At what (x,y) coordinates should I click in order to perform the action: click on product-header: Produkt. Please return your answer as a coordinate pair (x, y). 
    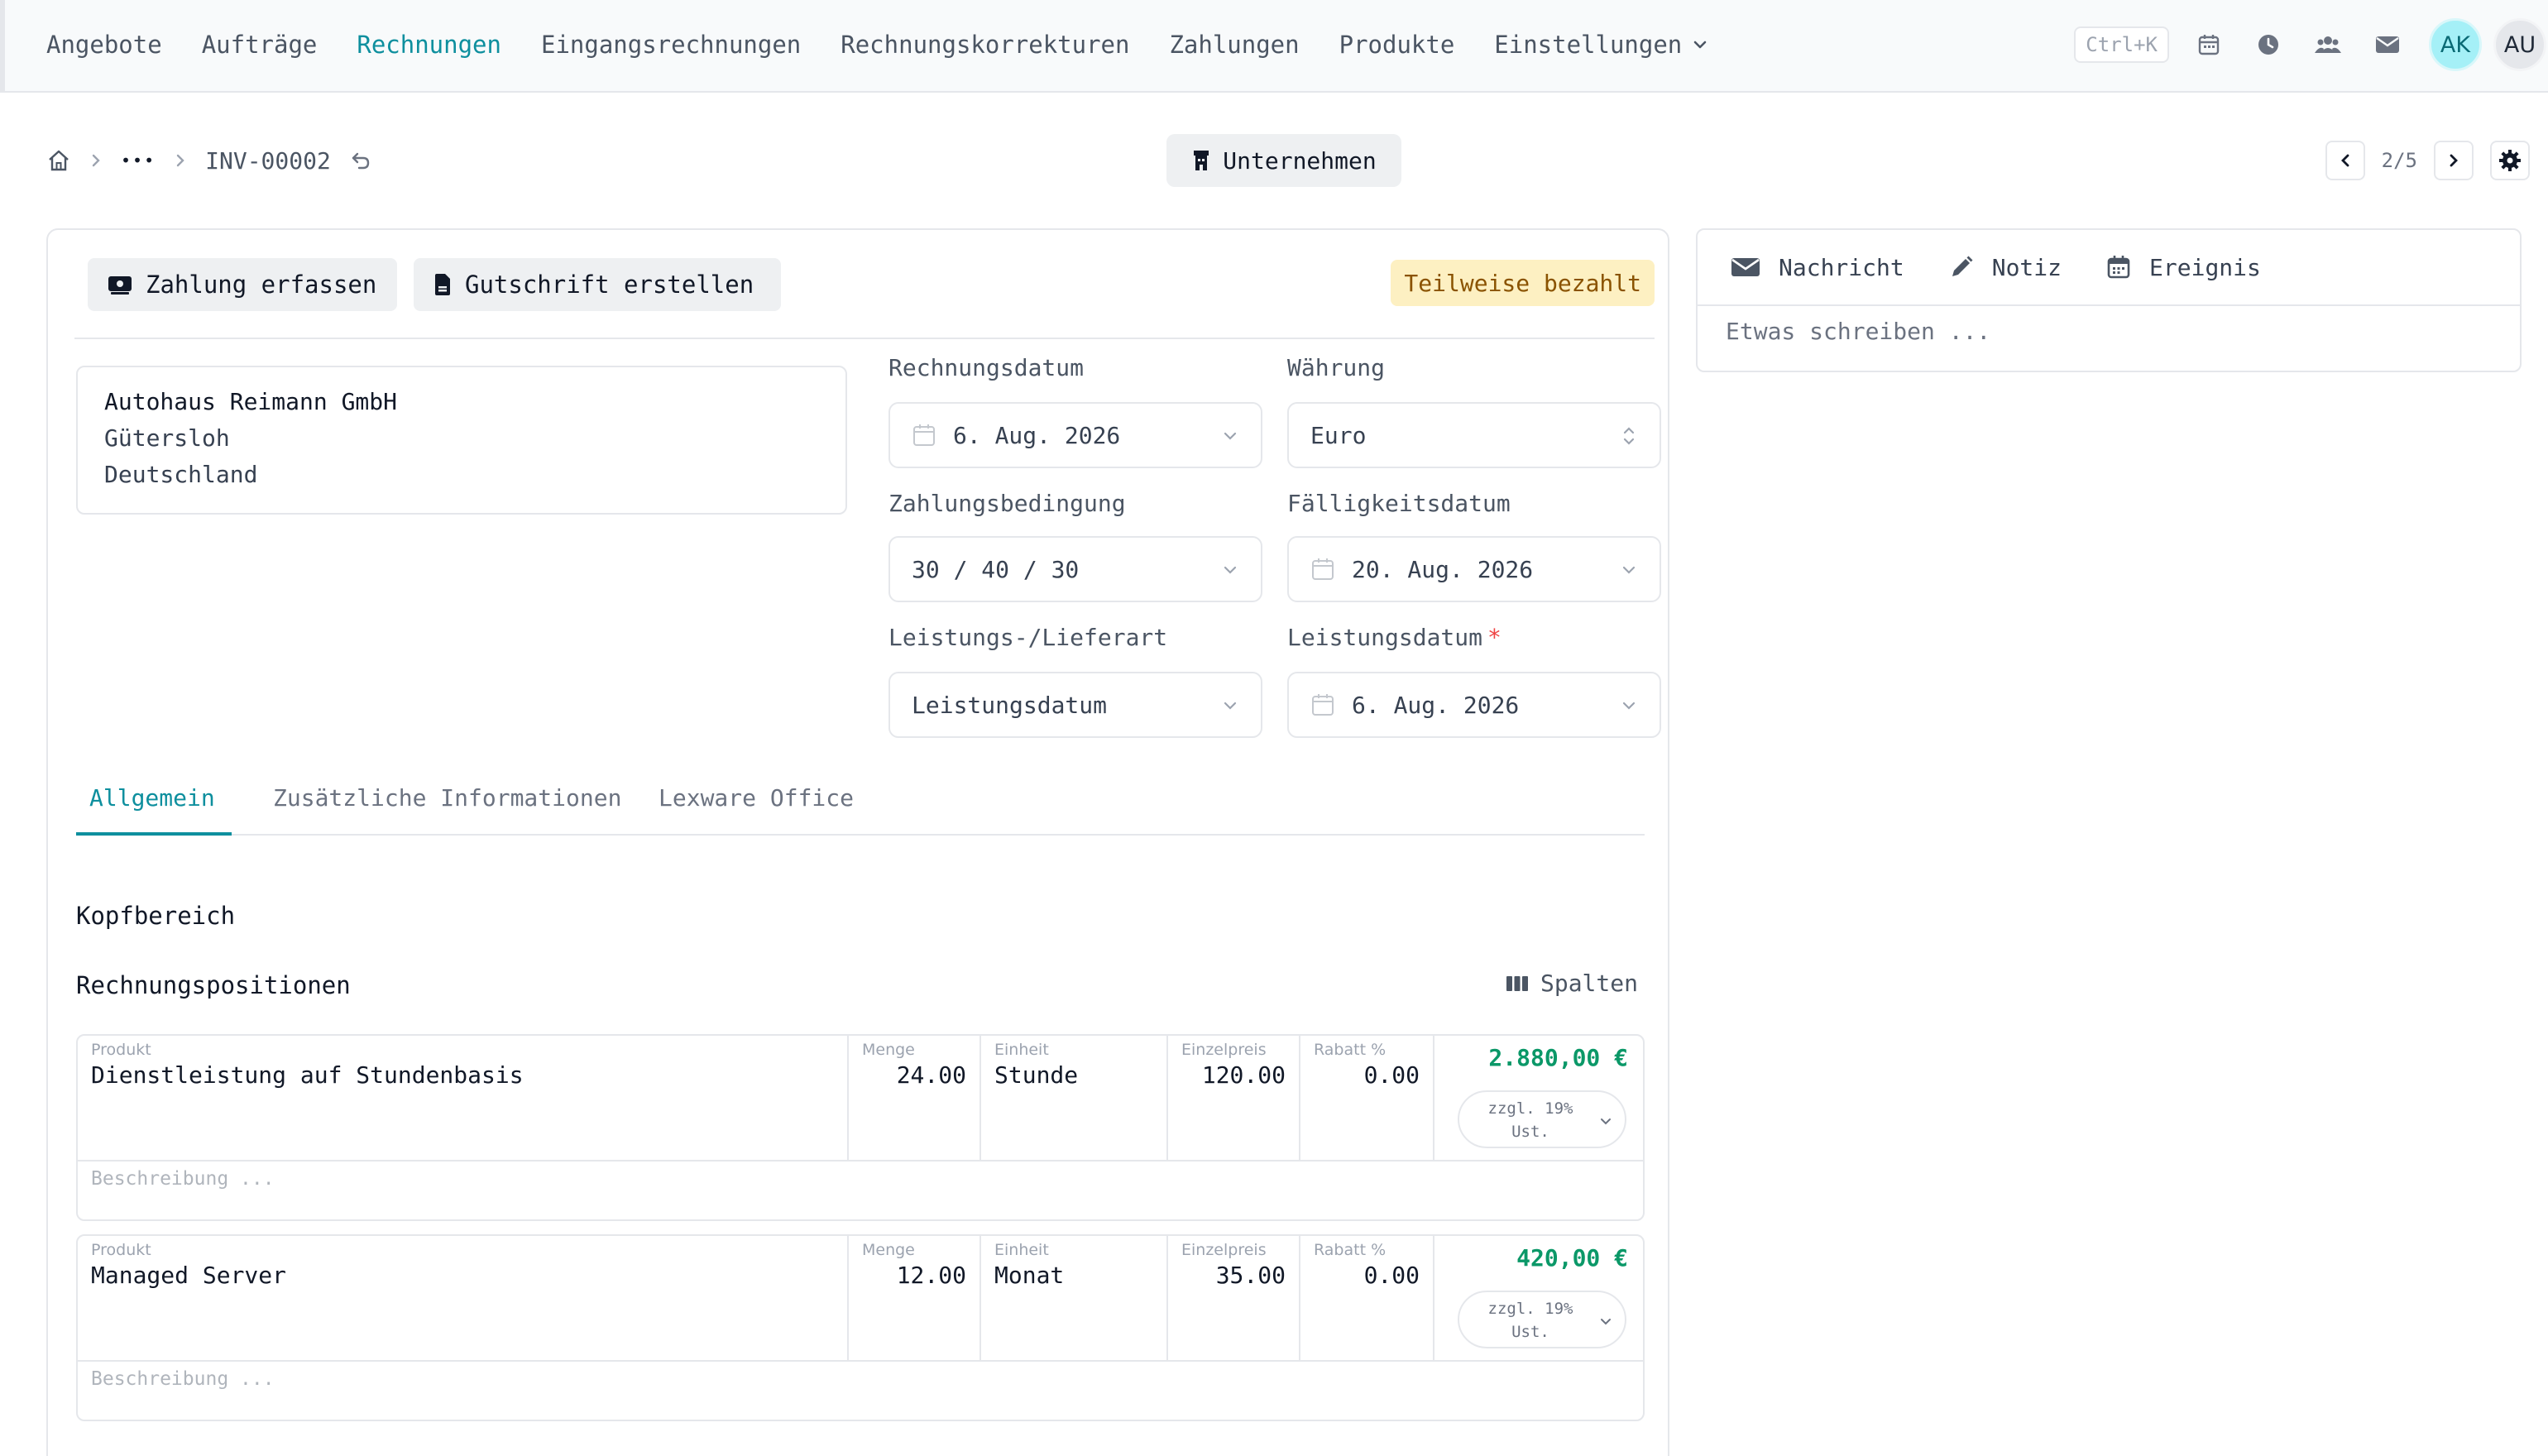
    Looking at the image, I should click on (121, 1250).